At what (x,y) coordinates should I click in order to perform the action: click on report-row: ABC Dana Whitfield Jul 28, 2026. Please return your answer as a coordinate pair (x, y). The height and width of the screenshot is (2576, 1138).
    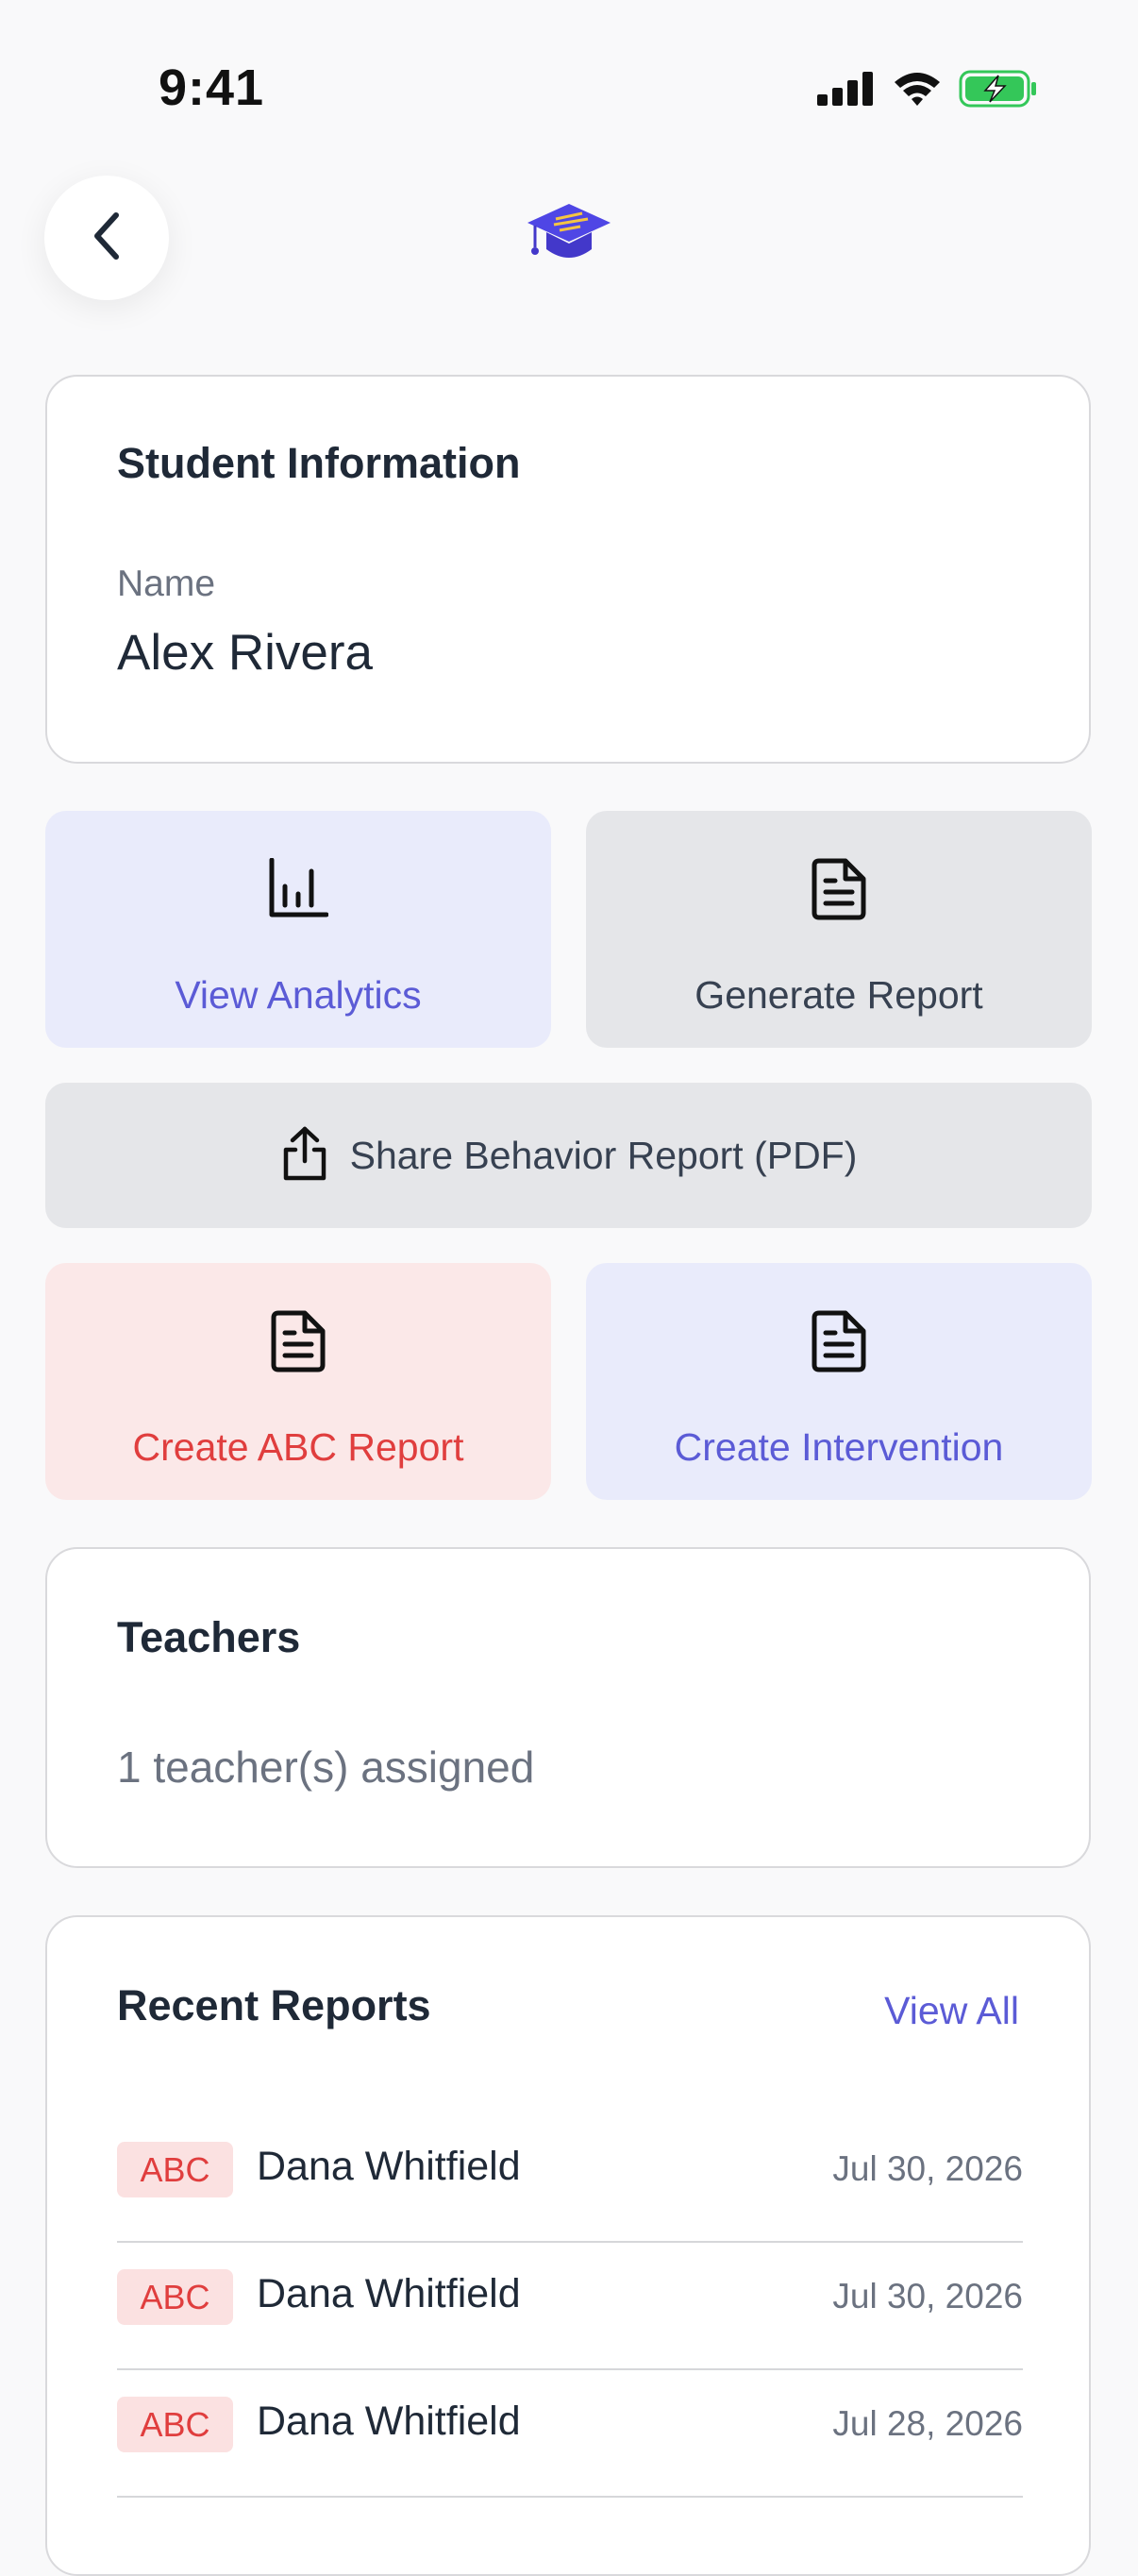
    Looking at the image, I should click on (570, 2434).